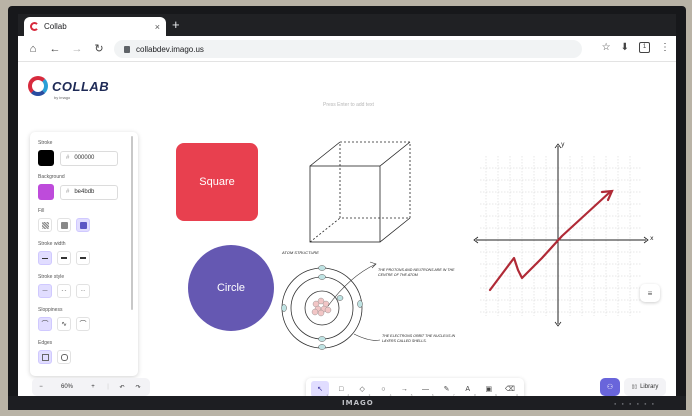 Image resolution: width=692 pixels, height=416 pixels. I want to click on tool-cursor: ↖ 1, so click(320, 388).